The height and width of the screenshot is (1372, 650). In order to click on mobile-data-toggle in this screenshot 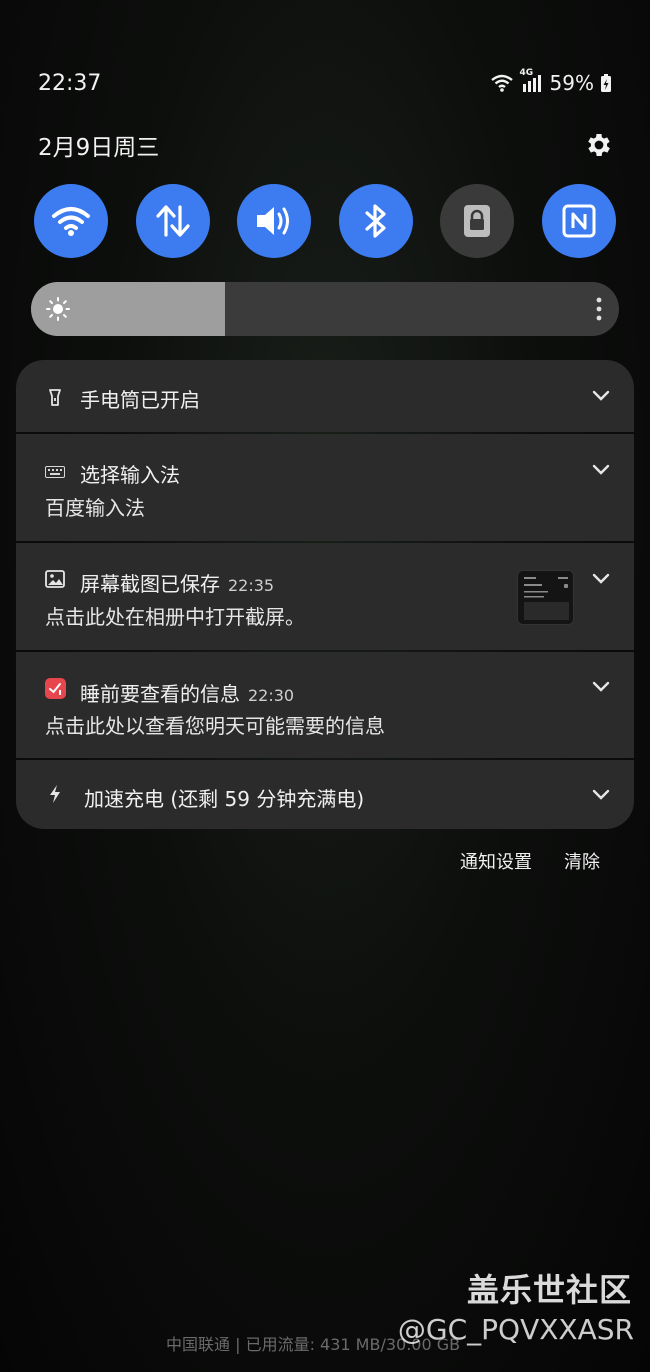, I will do `click(172, 221)`.